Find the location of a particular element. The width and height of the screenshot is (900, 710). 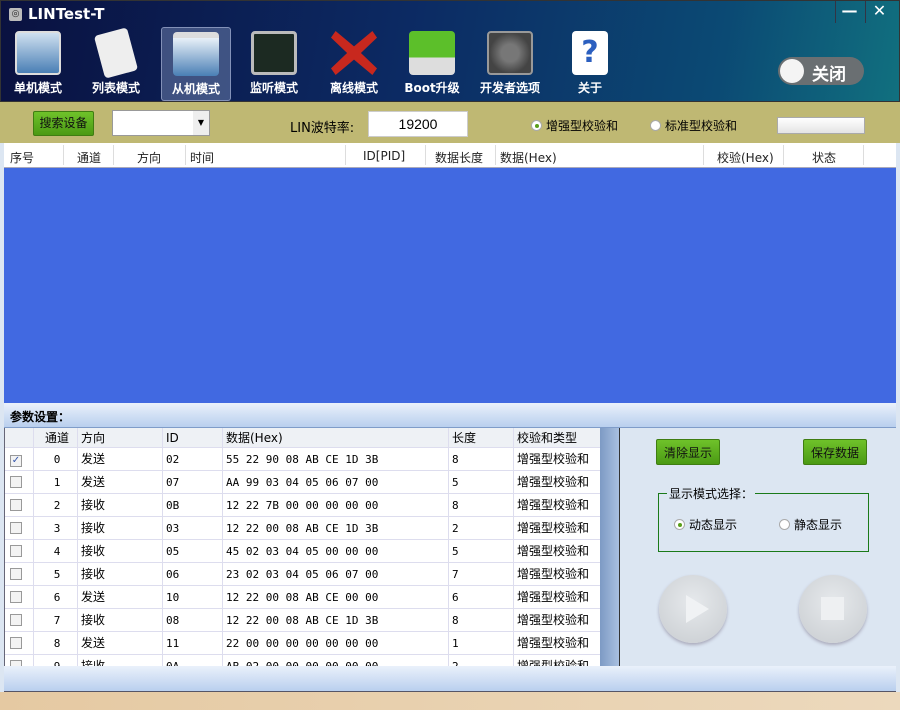

toolbar-item-1: 列表模式 is located at coordinates (116, 64).